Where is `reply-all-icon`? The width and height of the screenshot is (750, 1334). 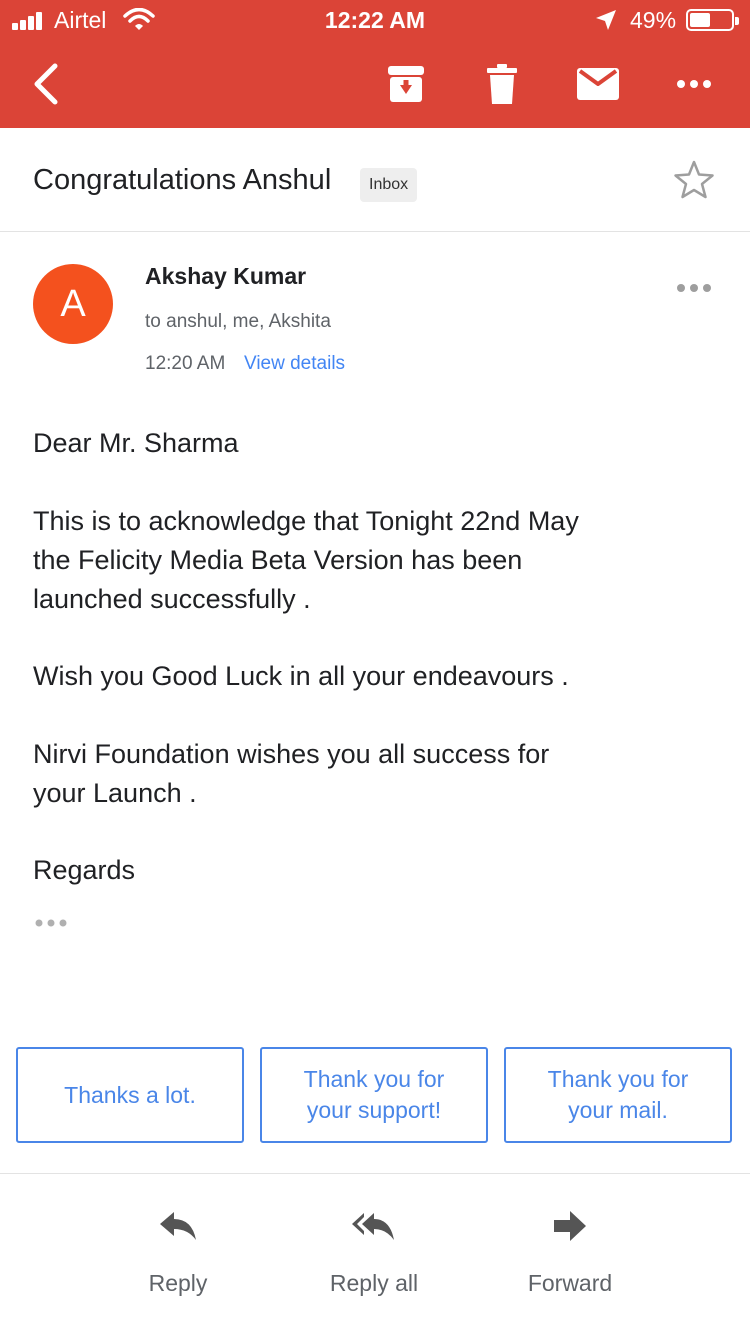 reply-all-icon is located at coordinates (373, 1226).